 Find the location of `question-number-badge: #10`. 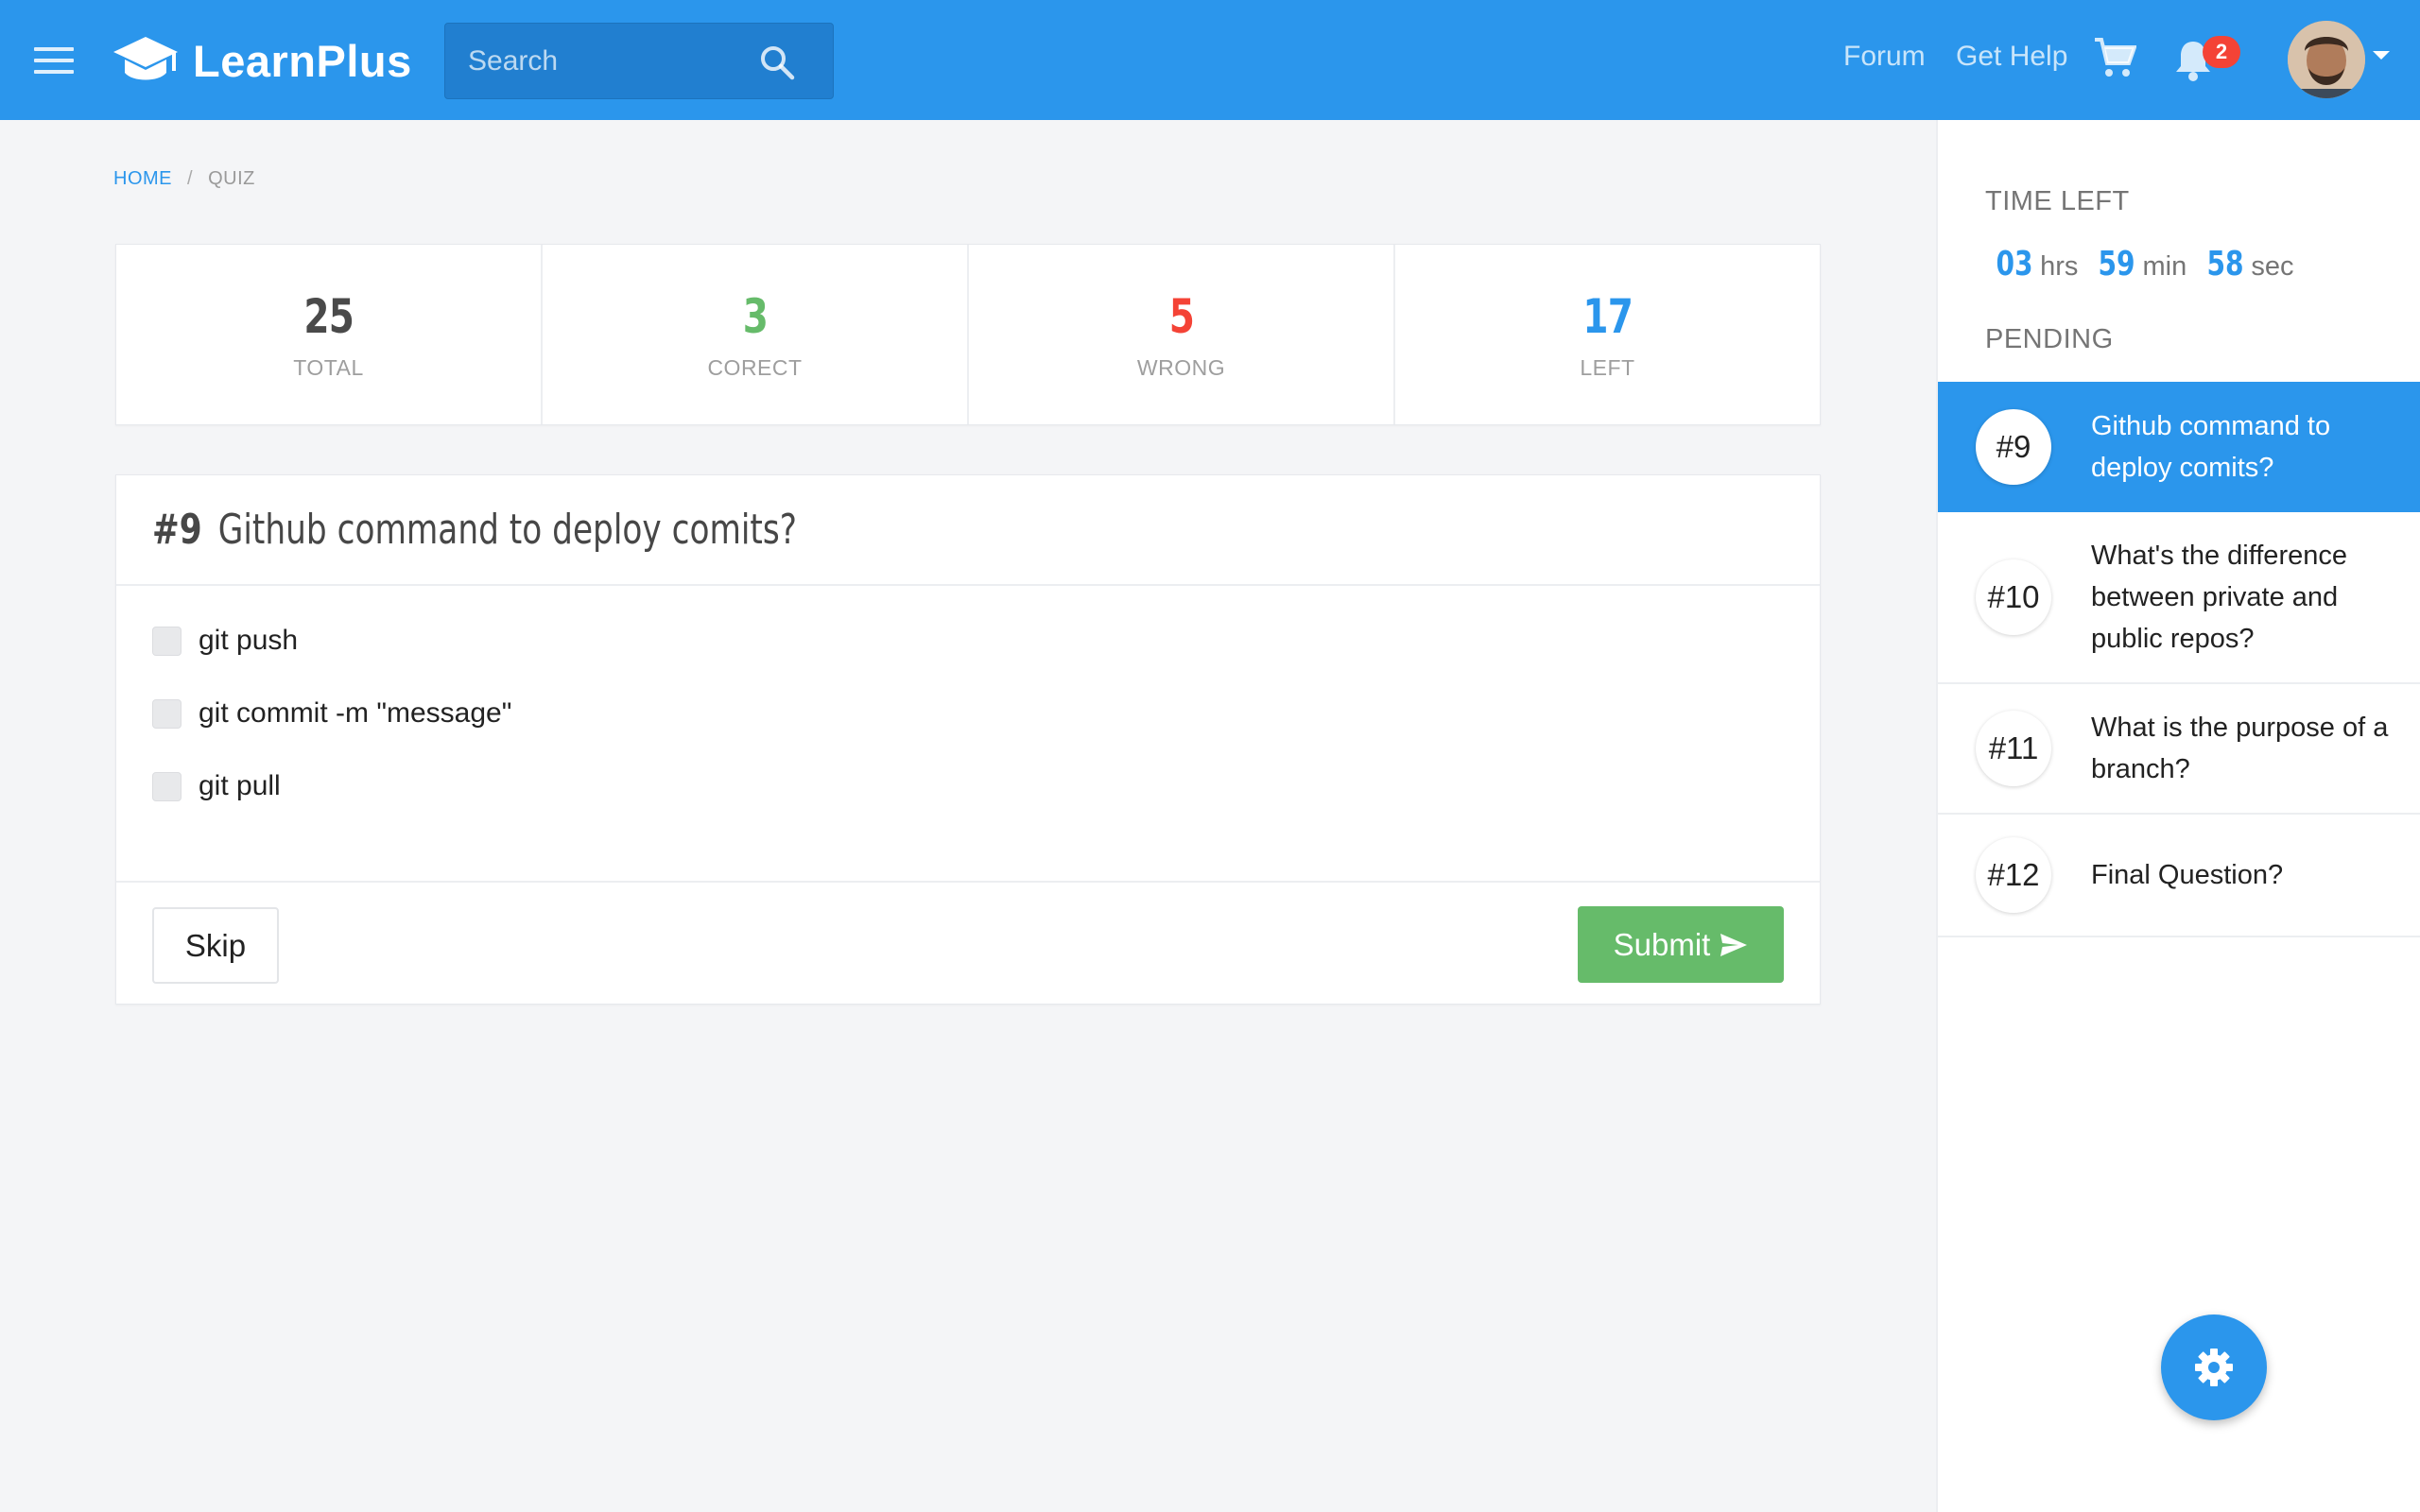

question-number-badge: #10 is located at coordinates (2014, 597).